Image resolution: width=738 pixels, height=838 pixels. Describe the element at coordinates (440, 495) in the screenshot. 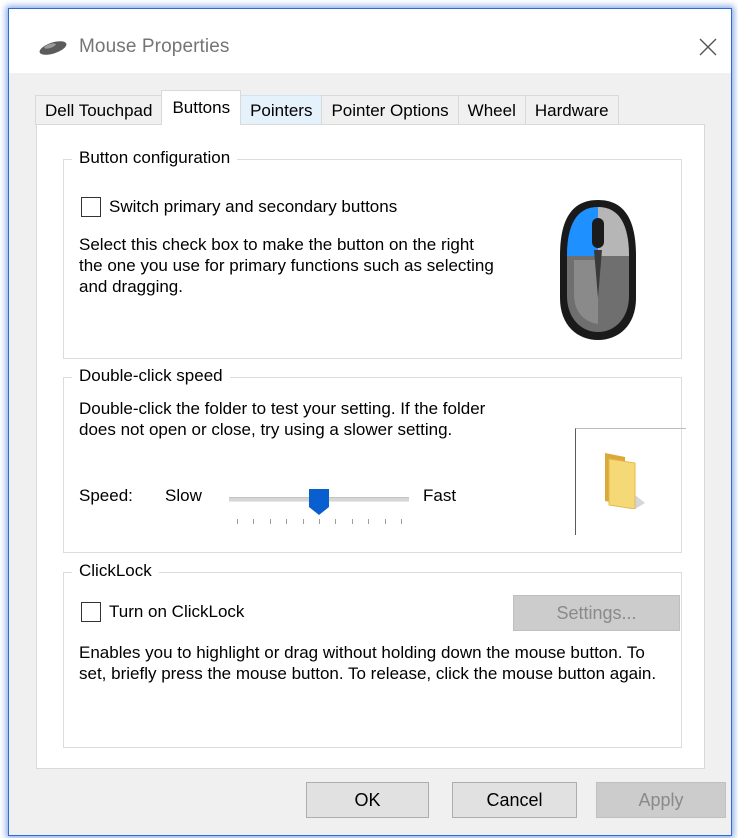

I see `fast-label: Fast` at that location.